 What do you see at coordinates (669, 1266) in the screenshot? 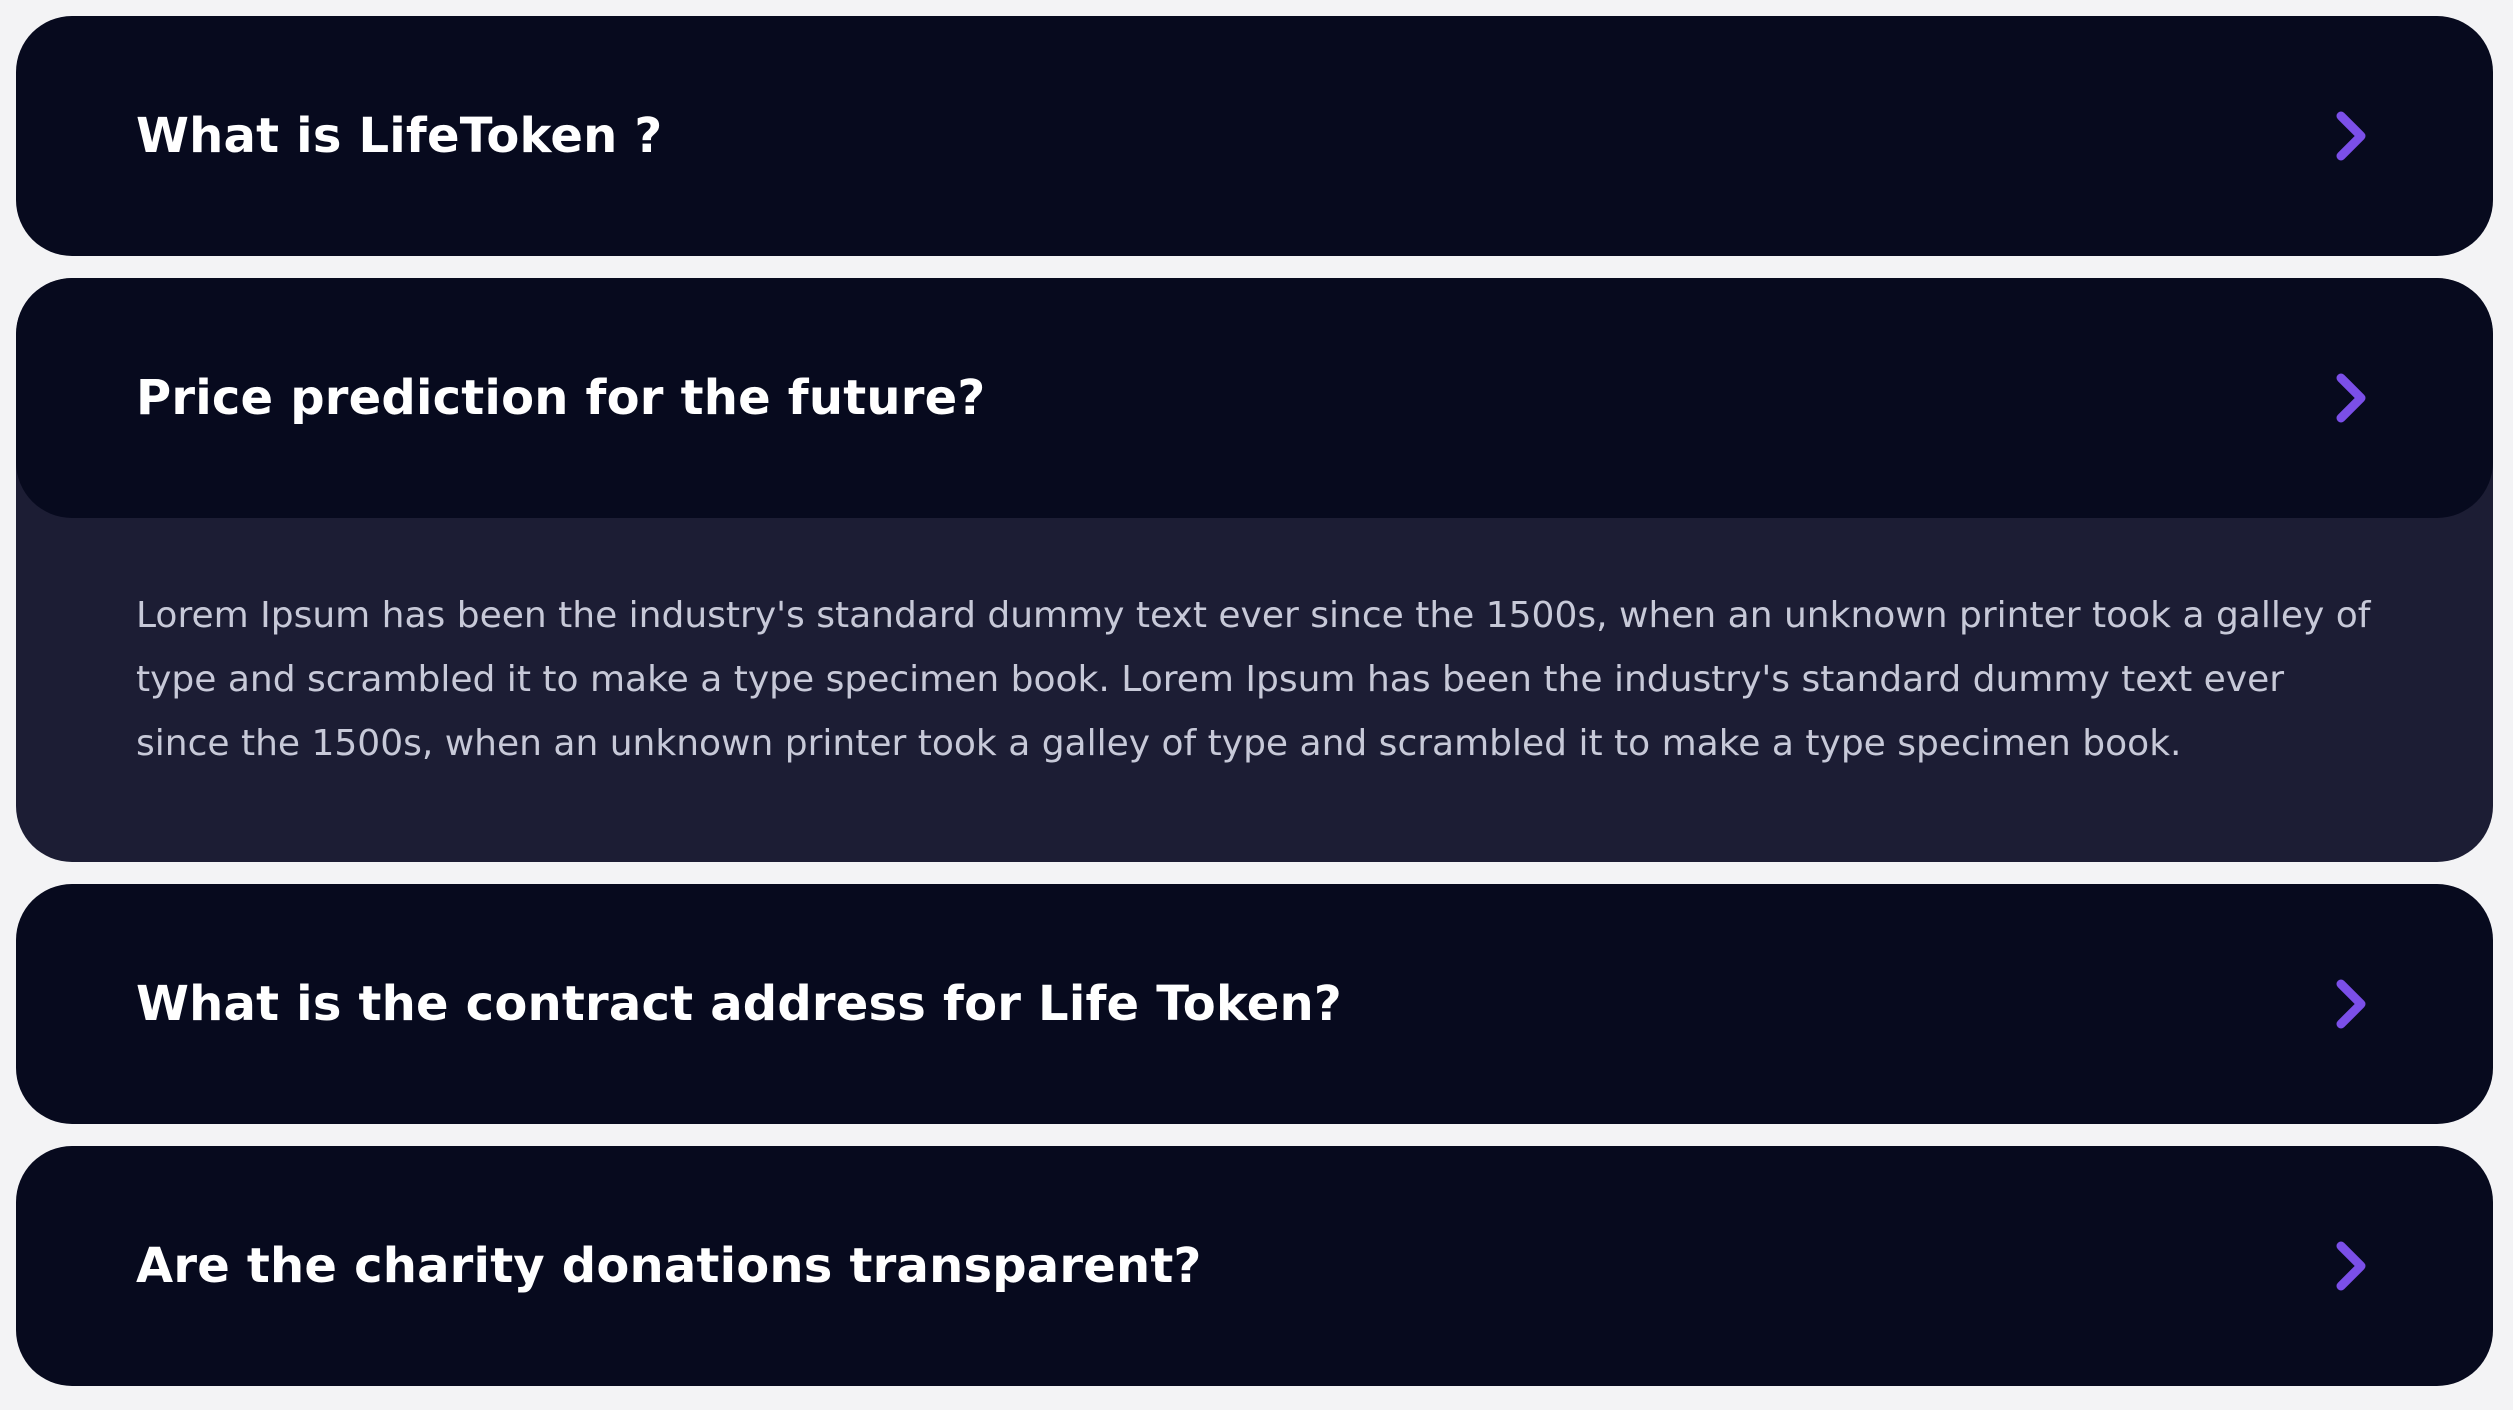
I see `faq-question-text: Are the charity donations transparent?` at bounding box center [669, 1266].